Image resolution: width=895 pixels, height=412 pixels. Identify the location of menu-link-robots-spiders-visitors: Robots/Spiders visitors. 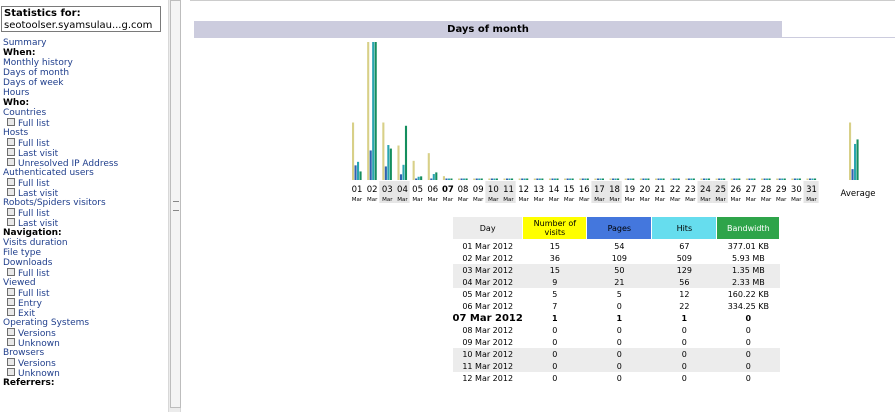
(60, 203).